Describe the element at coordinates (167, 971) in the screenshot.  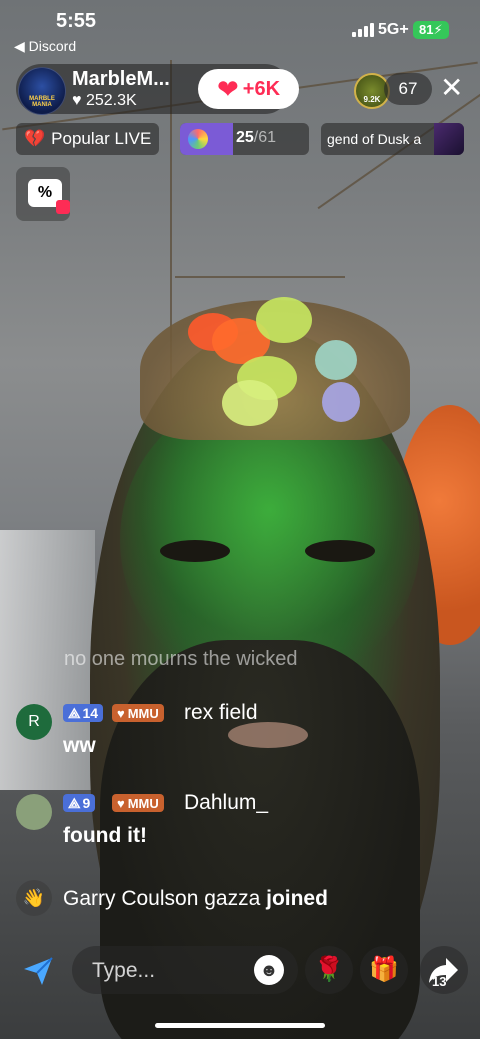
I see `comment-input` at that location.